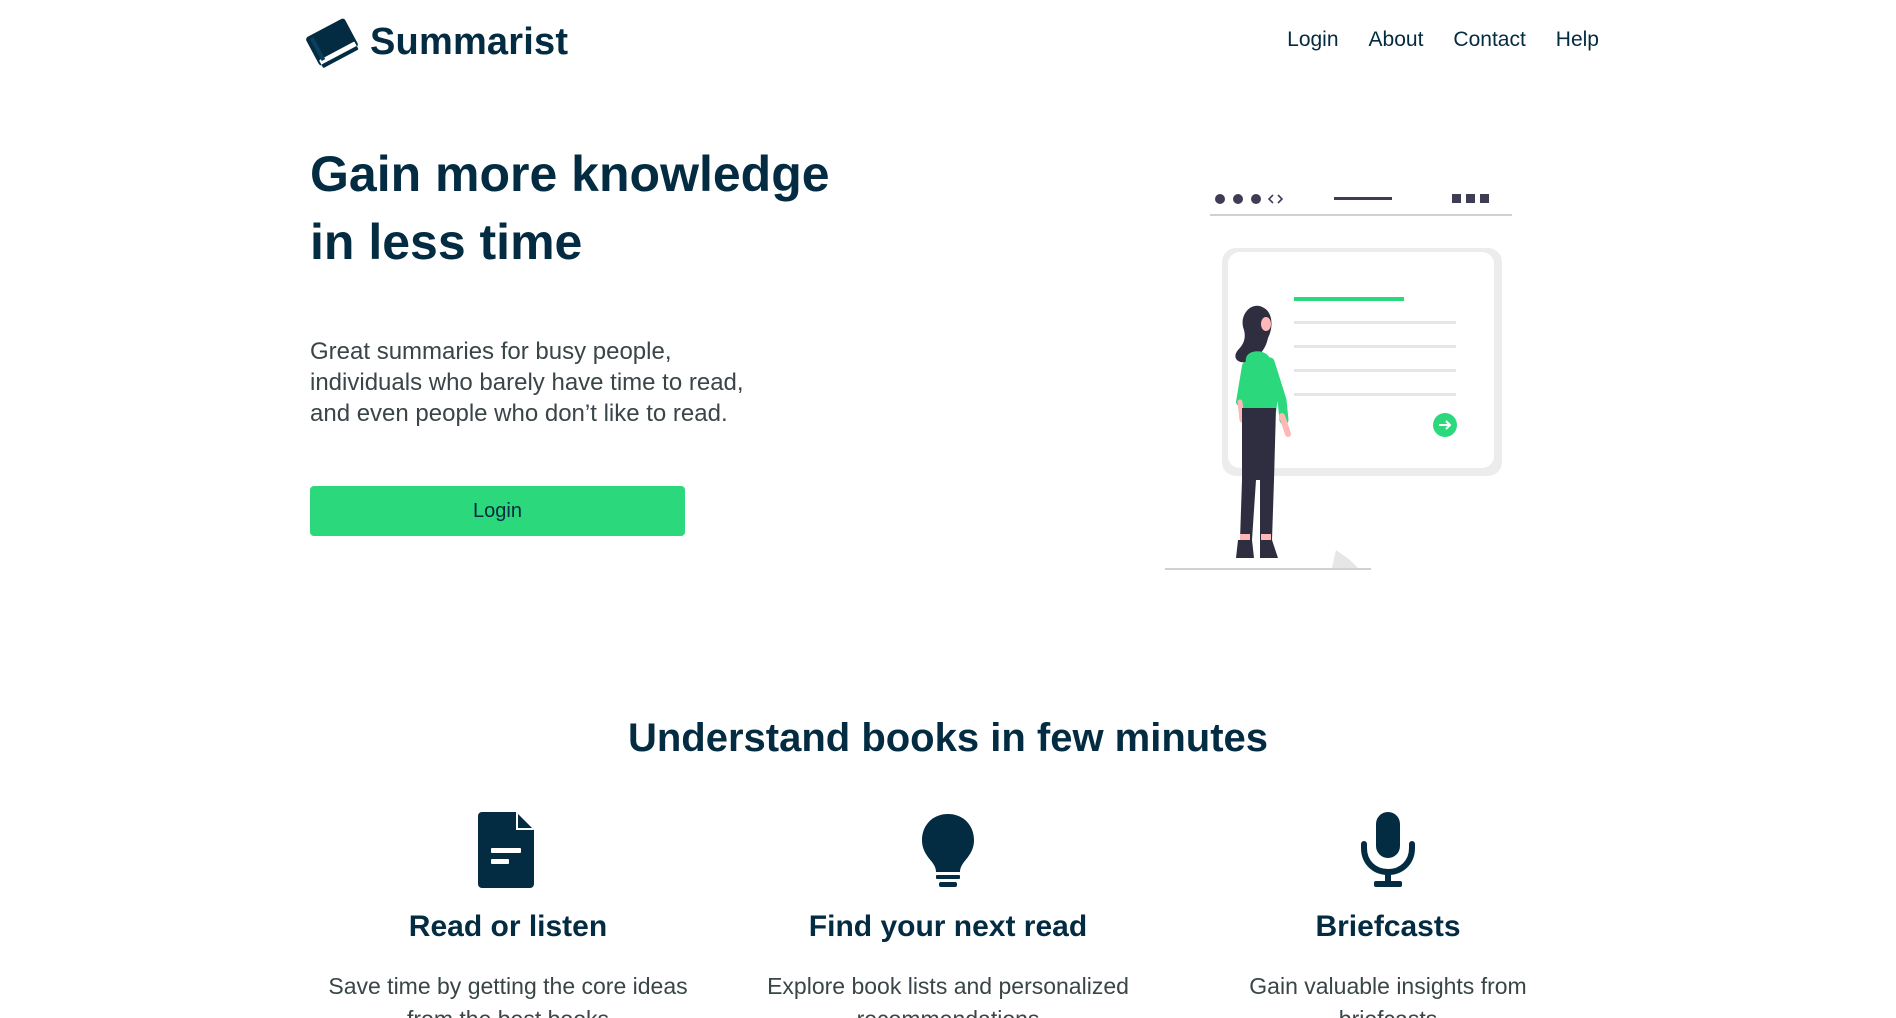 Image resolution: width=1896 pixels, height=1018 pixels. Describe the element at coordinates (1396, 40) in the screenshot. I see `nav-about-link: About` at that location.